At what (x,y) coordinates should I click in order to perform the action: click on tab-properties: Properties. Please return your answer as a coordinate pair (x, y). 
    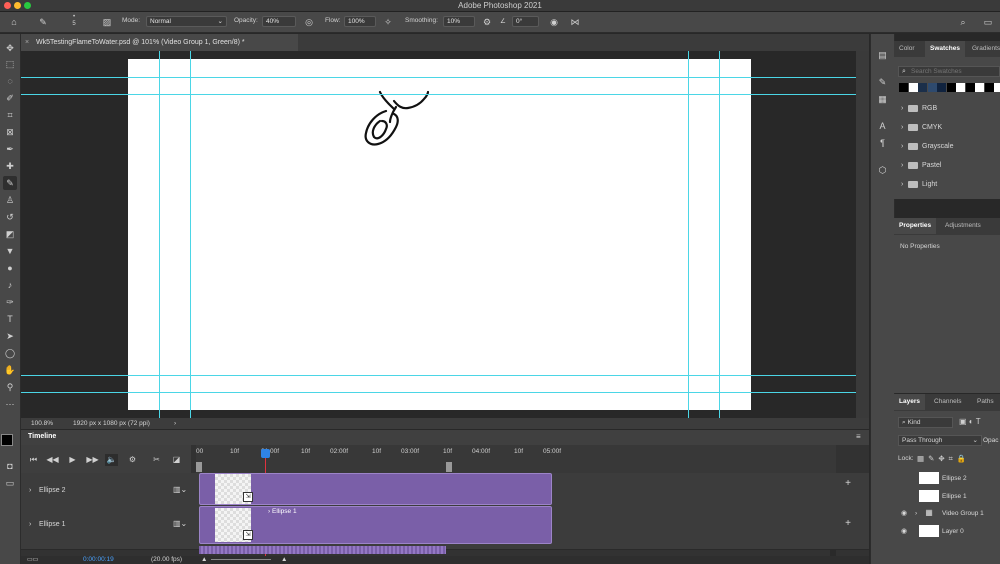
    Looking at the image, I should click on (915, 226).